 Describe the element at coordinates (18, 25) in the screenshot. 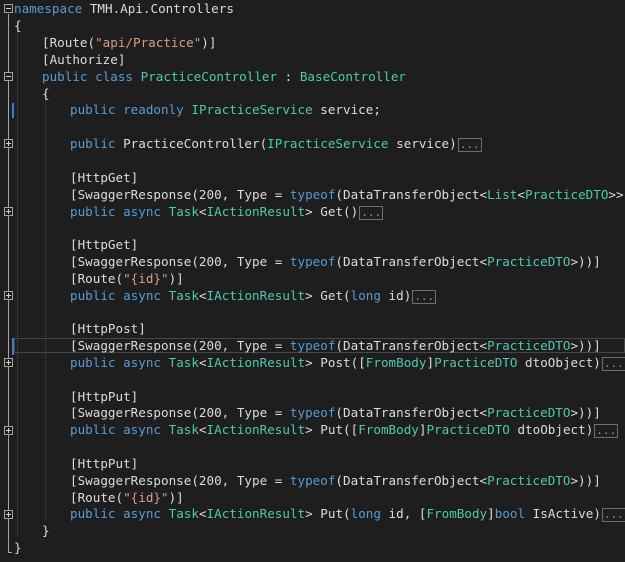

I see `code-line-open-brace: {` at that location.